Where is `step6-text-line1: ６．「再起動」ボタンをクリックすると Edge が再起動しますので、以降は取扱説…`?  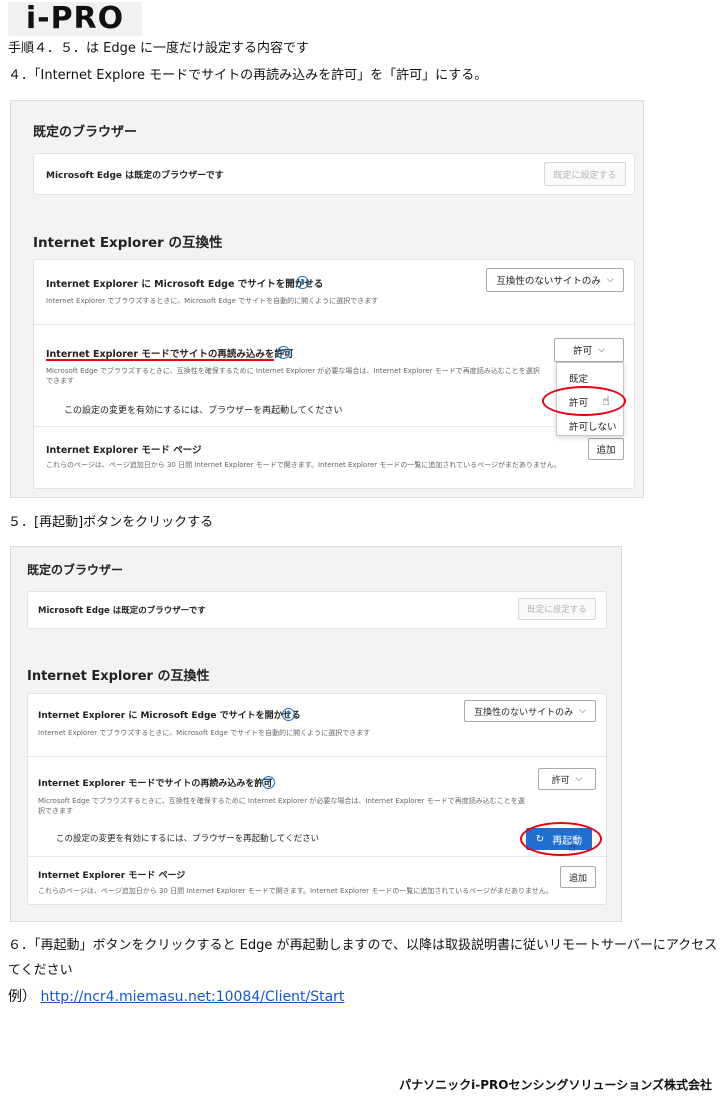
step6-text-line1: ６．「再起動」ボタンをクリックすると Edge が再起動しますので、以降は取扱説… is located at coordinates (364, 945).